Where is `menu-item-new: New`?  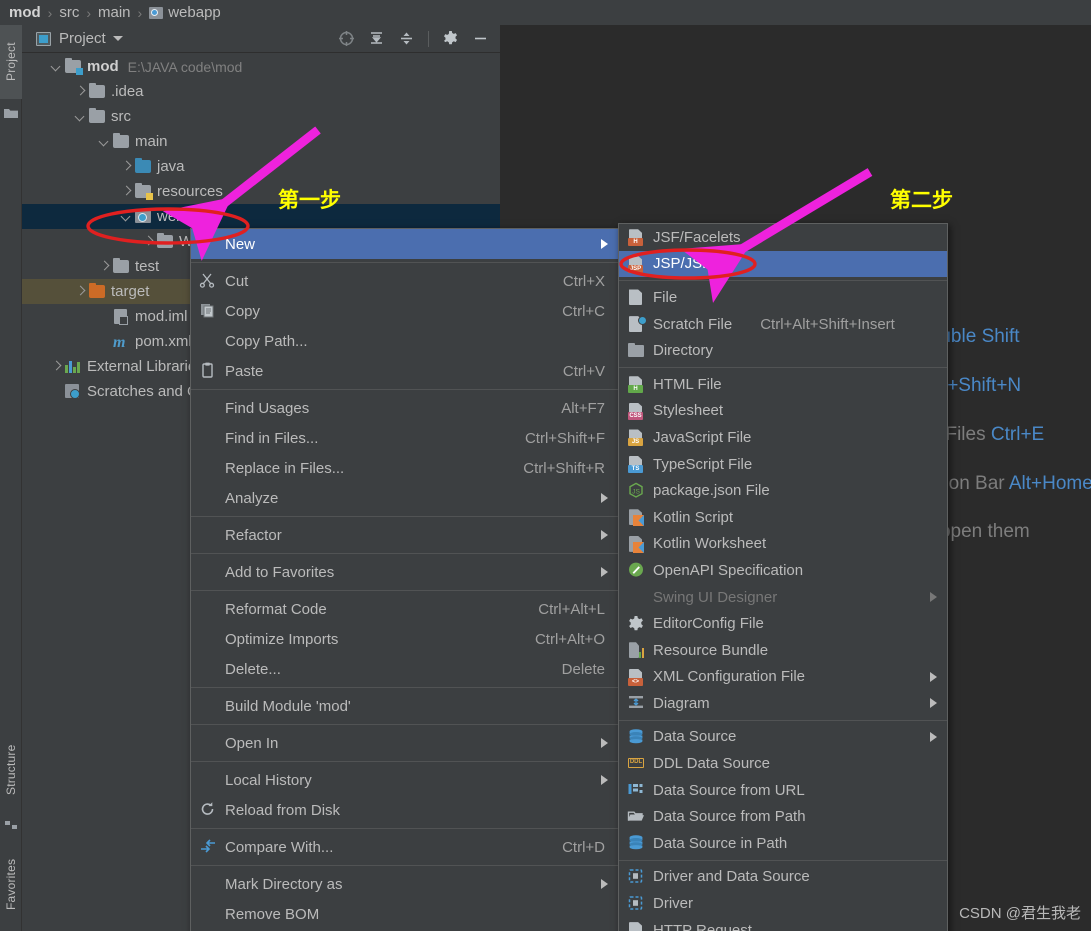
menu-item-new: New is located at coordinates (404, 244).